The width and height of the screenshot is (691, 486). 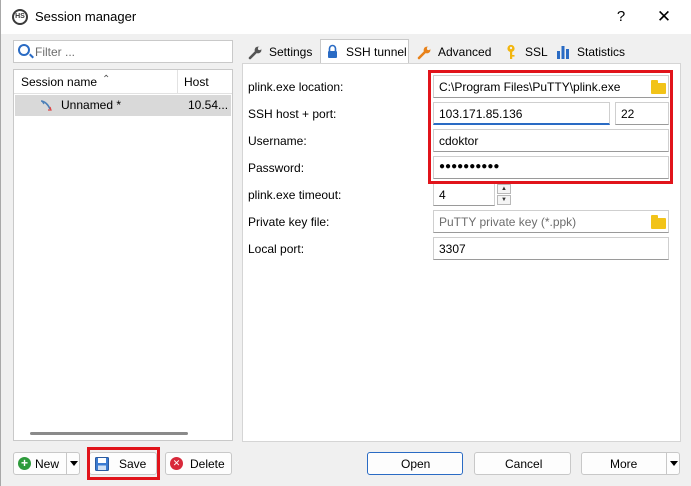 What do you see at coordinates (20, 17) in the screenshot?
I see `heidisql-app-icon: HS` at bounding box center [20, 17].